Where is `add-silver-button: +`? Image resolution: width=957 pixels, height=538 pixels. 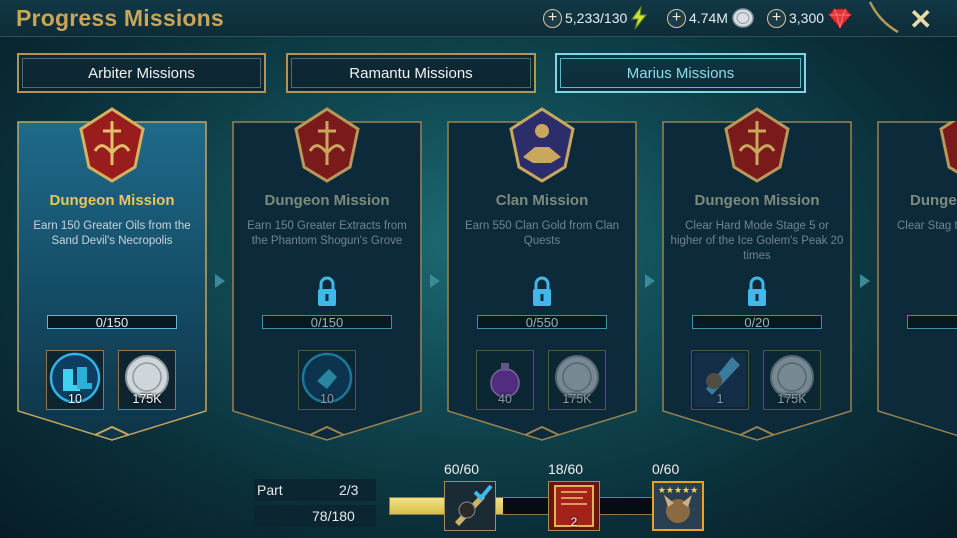
add-silver-button: + is located at coordinates (676, 18).